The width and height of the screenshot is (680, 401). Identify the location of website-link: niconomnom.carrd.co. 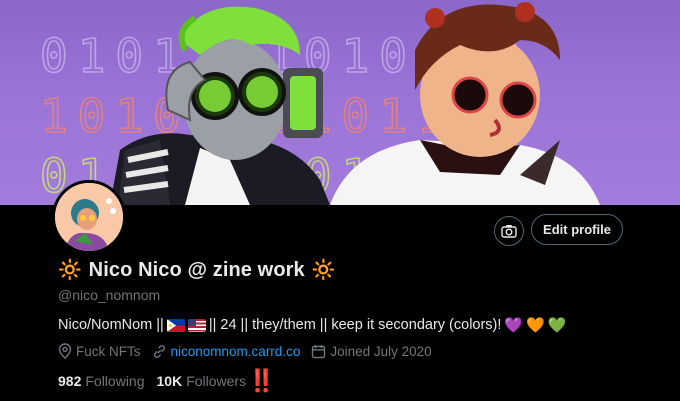
(236, 351).